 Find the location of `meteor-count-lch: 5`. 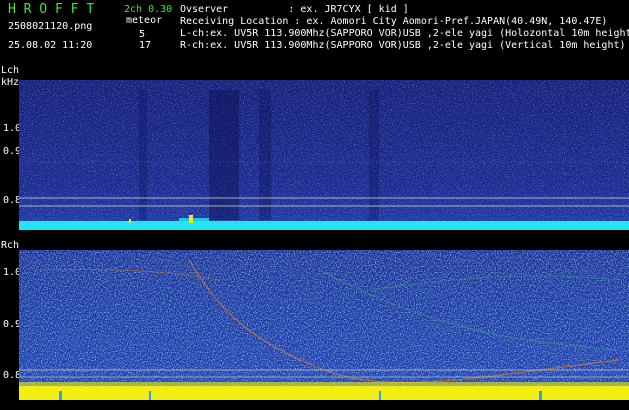

meteor-count-lch: 5 is located at coordinates (142, 34).